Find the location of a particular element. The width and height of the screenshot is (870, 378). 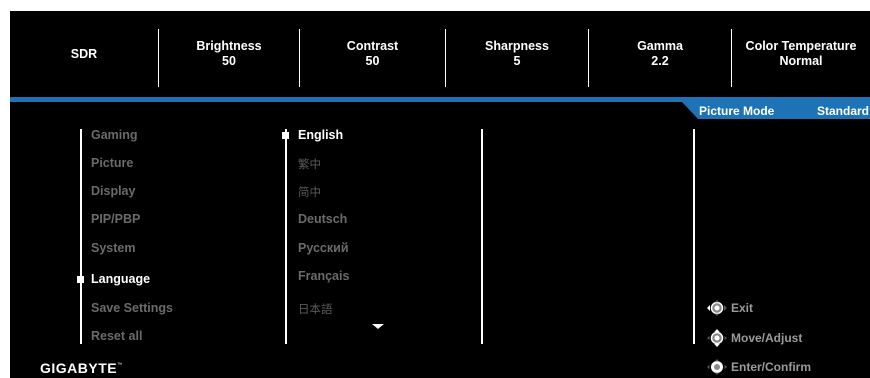

status-label: Gamma is located at coordinates (660, 46).